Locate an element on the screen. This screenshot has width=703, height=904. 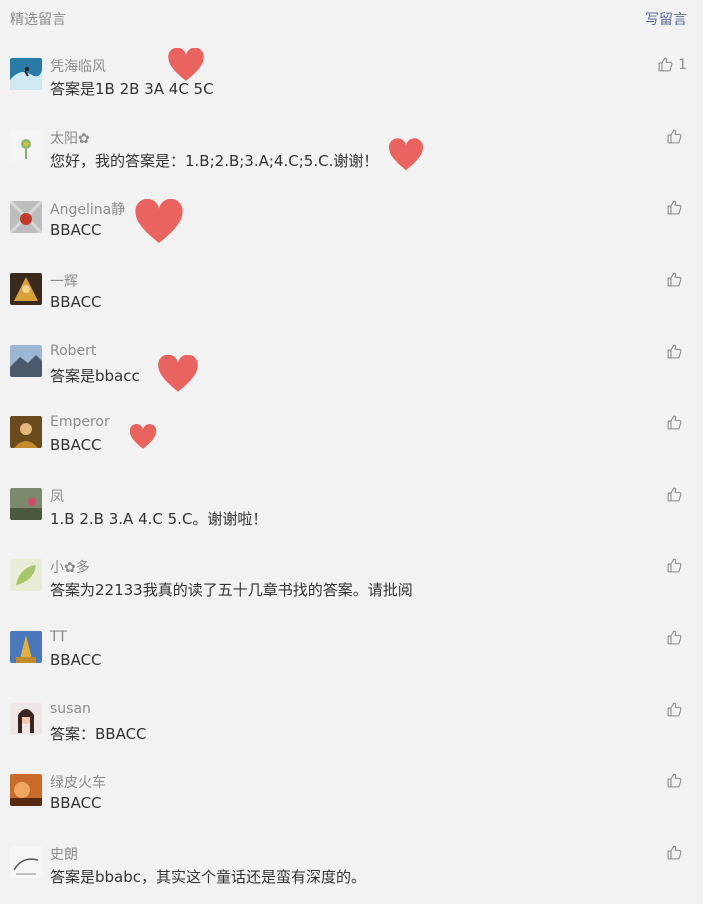
comment-text: 1.B 2.B 3.A 4.C 5.C。谢谢啦！ is located at coordinates (159, 519).